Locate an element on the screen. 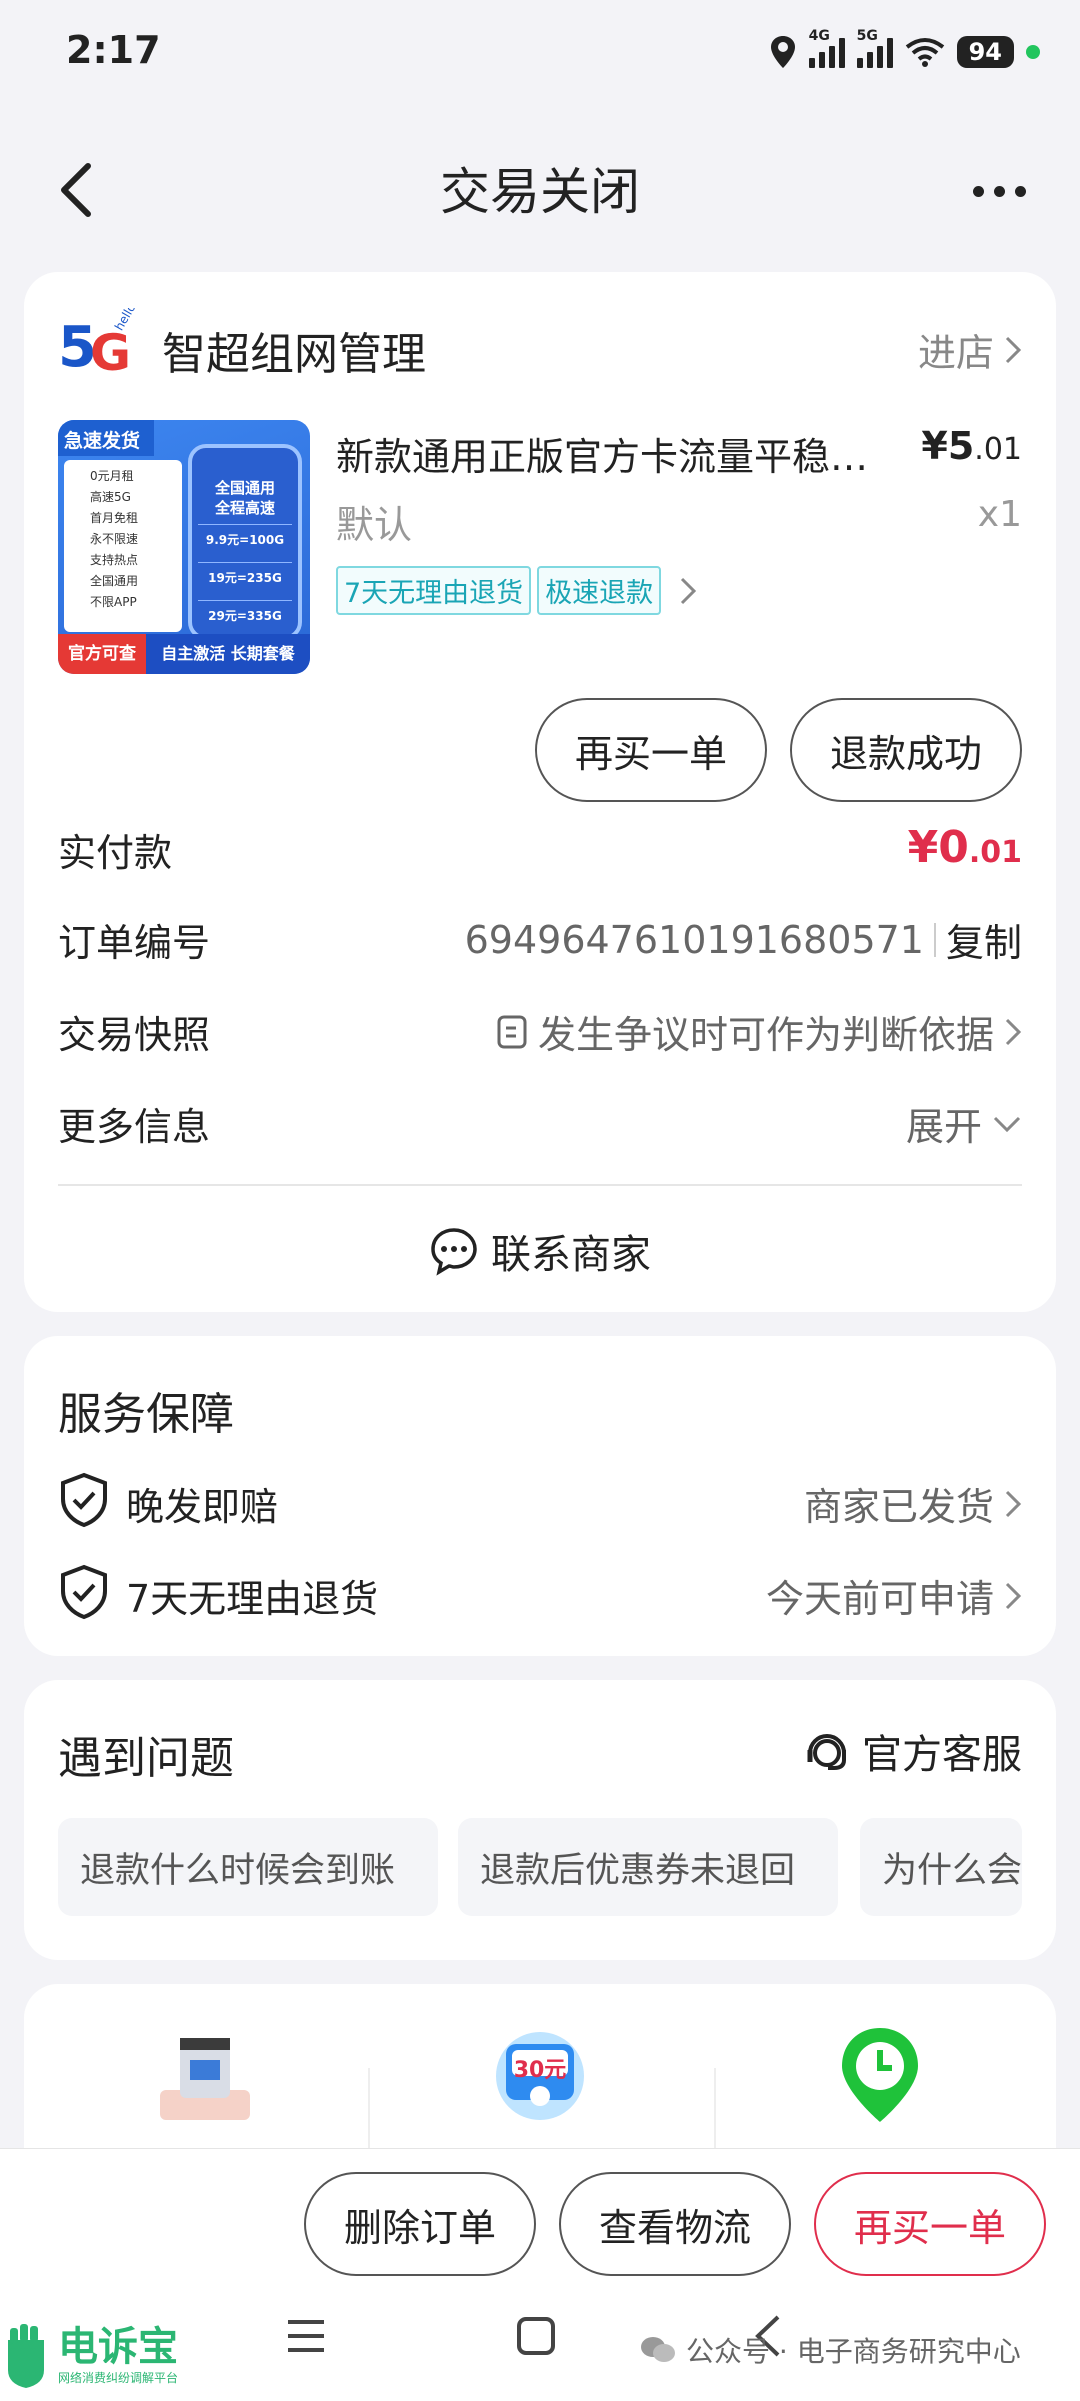  contact-merchant-label: 联系商家 is located at coordinates (571, 1255).